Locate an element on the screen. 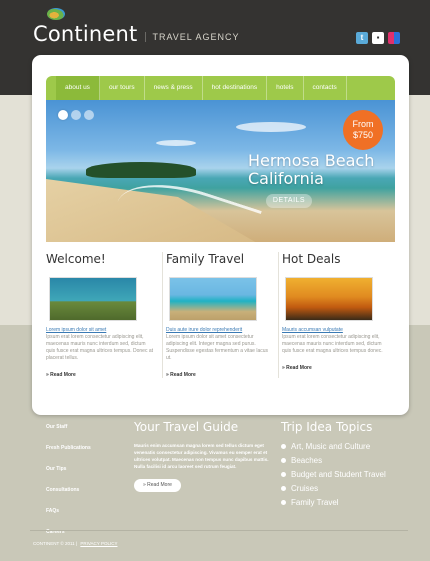  trip-topic-label: Budget and Student Travel is located at coordinates (338, 474).